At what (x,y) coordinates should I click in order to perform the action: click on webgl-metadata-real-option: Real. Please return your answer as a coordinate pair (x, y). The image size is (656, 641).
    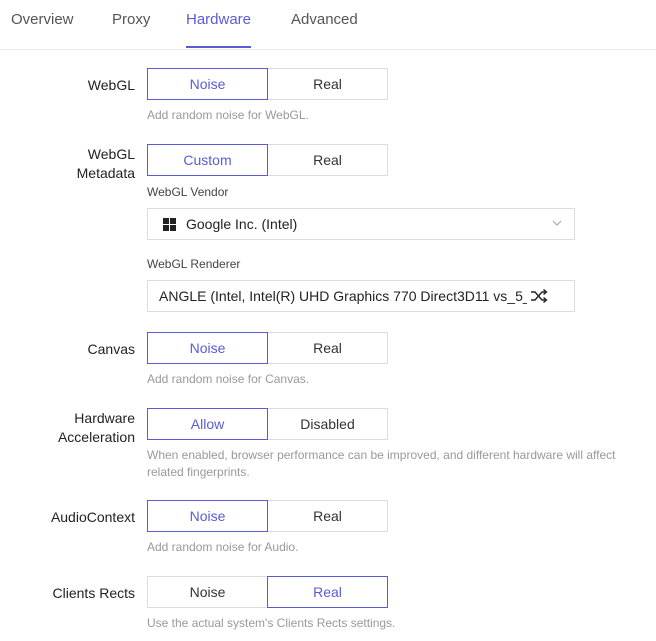
    Looking at the image, I should click on (328, 160).